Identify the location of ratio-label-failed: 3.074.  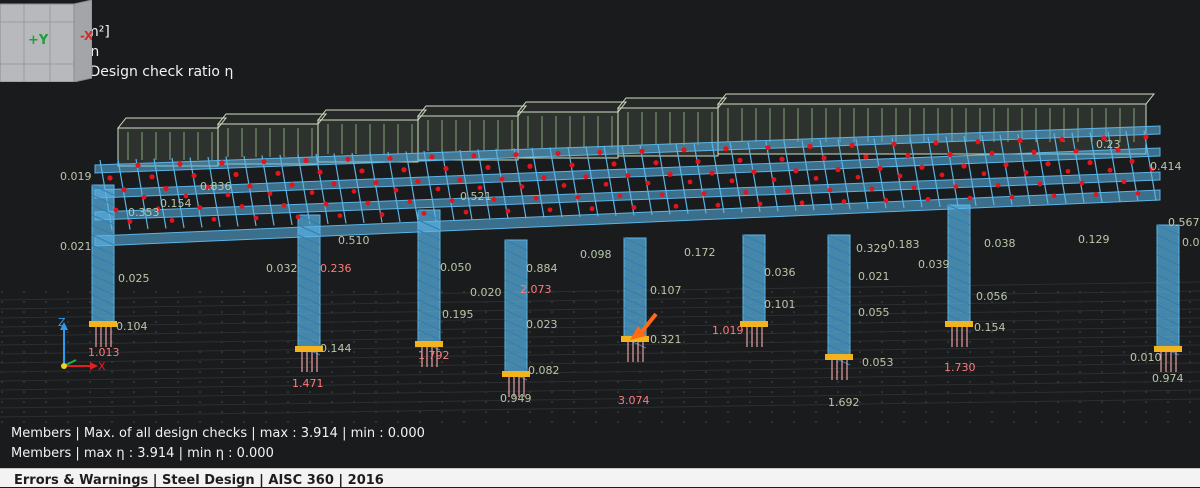
(634, 400).